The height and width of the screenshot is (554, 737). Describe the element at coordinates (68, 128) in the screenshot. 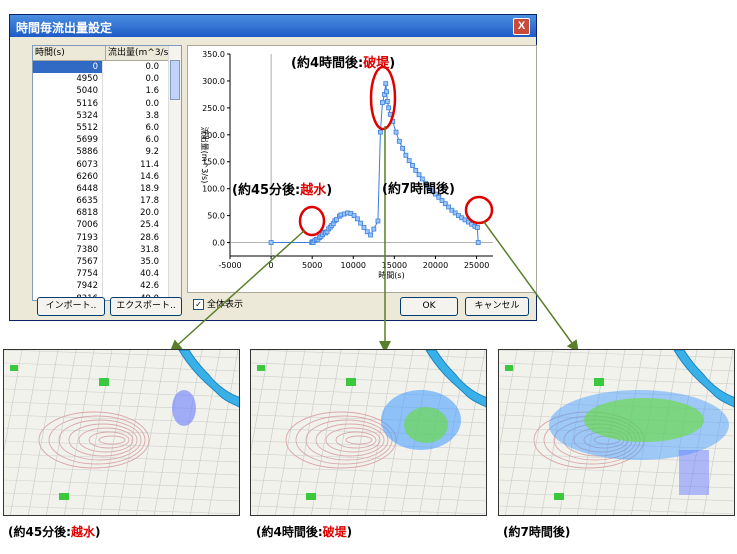

I see `cell-time: 5512` at that location.